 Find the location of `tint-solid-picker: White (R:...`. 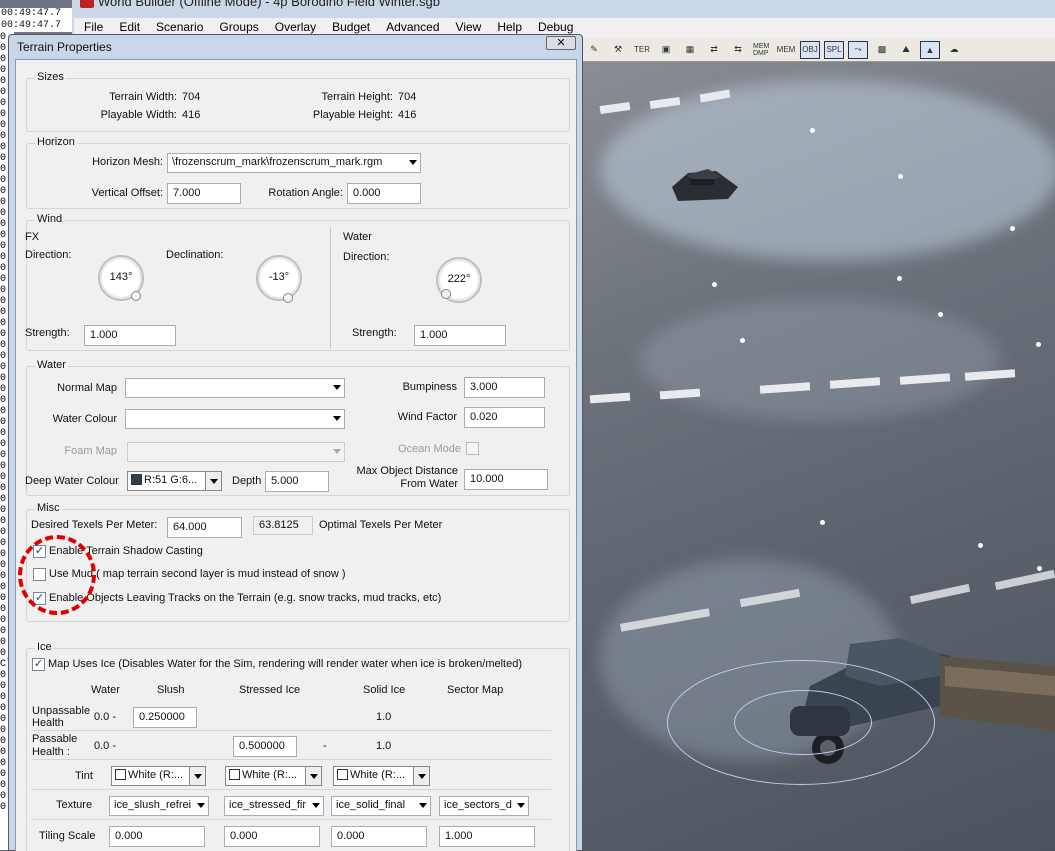

tint-solid-picker: White (R:... is located at coordinates (381, 776).